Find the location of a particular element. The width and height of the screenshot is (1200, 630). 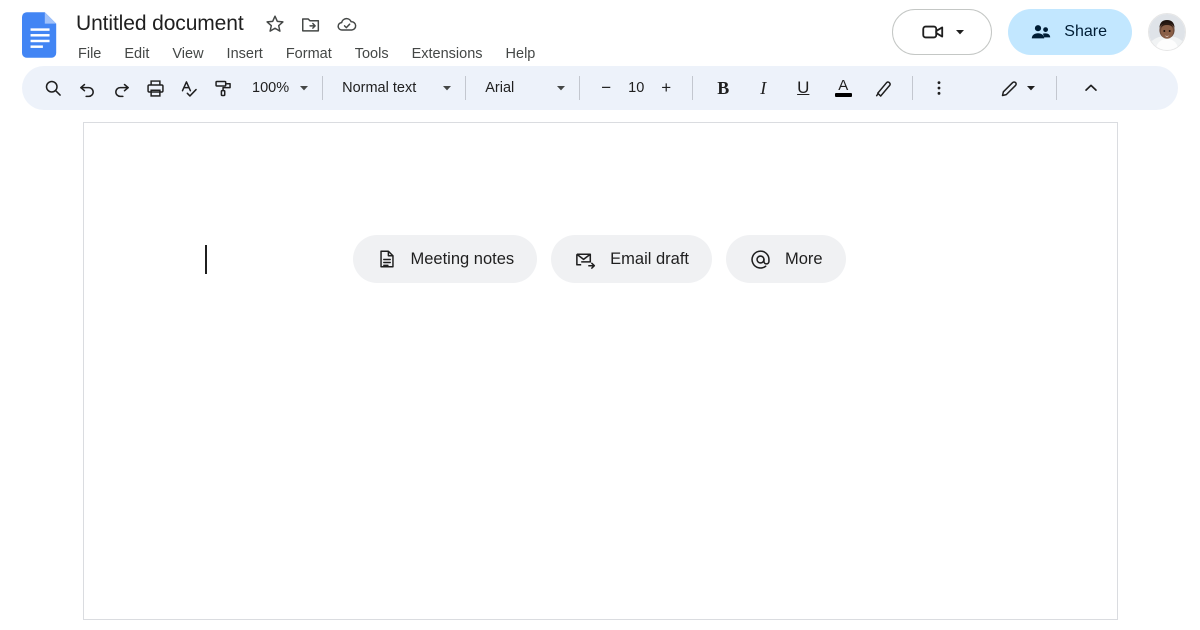

underline-label: U is located at coordinates (803, 87).